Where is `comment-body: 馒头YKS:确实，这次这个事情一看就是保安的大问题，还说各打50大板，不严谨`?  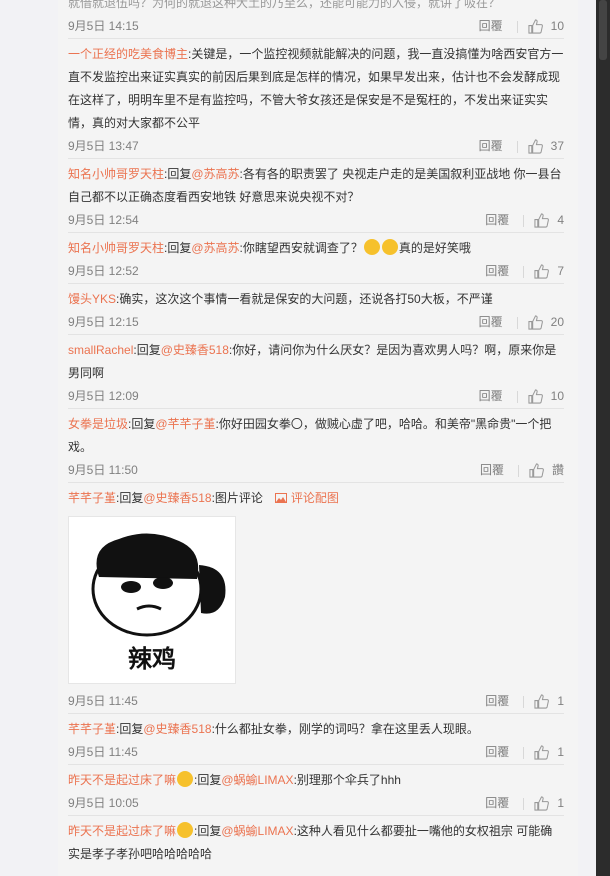 comment-body: 馒头YKS:确实，这次这个事情一看就是保安的大问题，还说各打50大板，不严谨 is located at coordinates (316, 299).